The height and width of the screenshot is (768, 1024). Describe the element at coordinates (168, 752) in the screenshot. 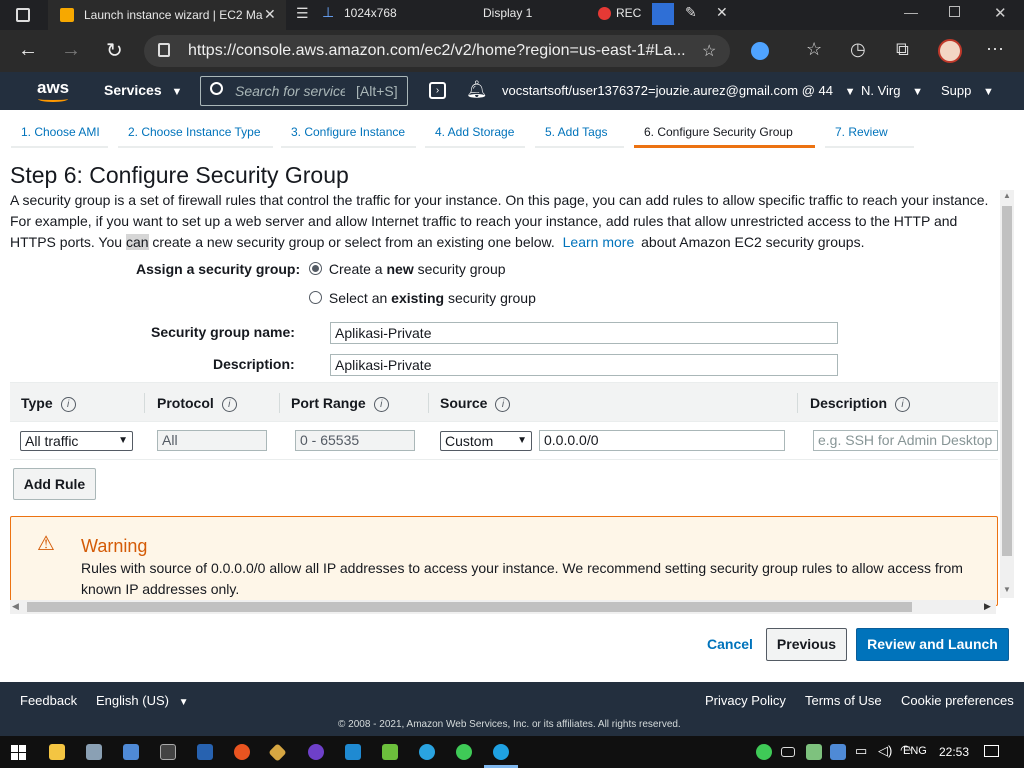

I see `terminal-icon` at that location.